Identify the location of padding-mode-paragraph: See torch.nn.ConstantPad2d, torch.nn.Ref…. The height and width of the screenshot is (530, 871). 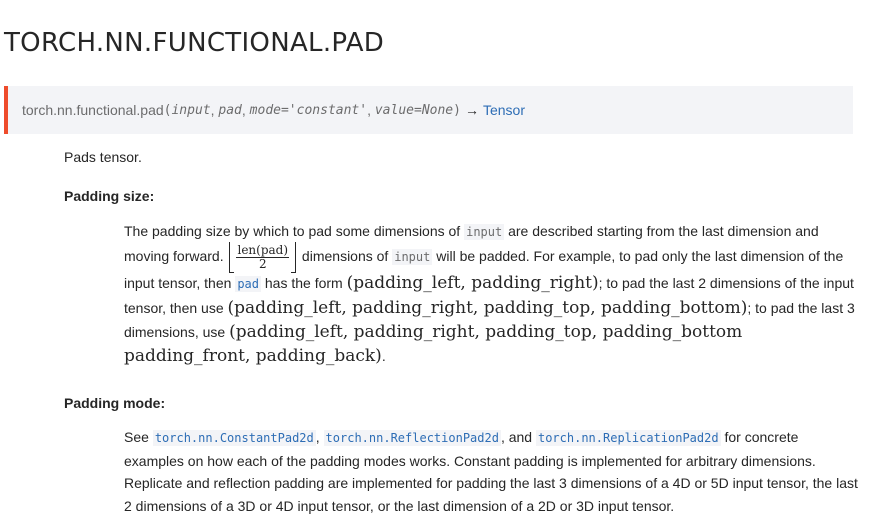
(491, 471).